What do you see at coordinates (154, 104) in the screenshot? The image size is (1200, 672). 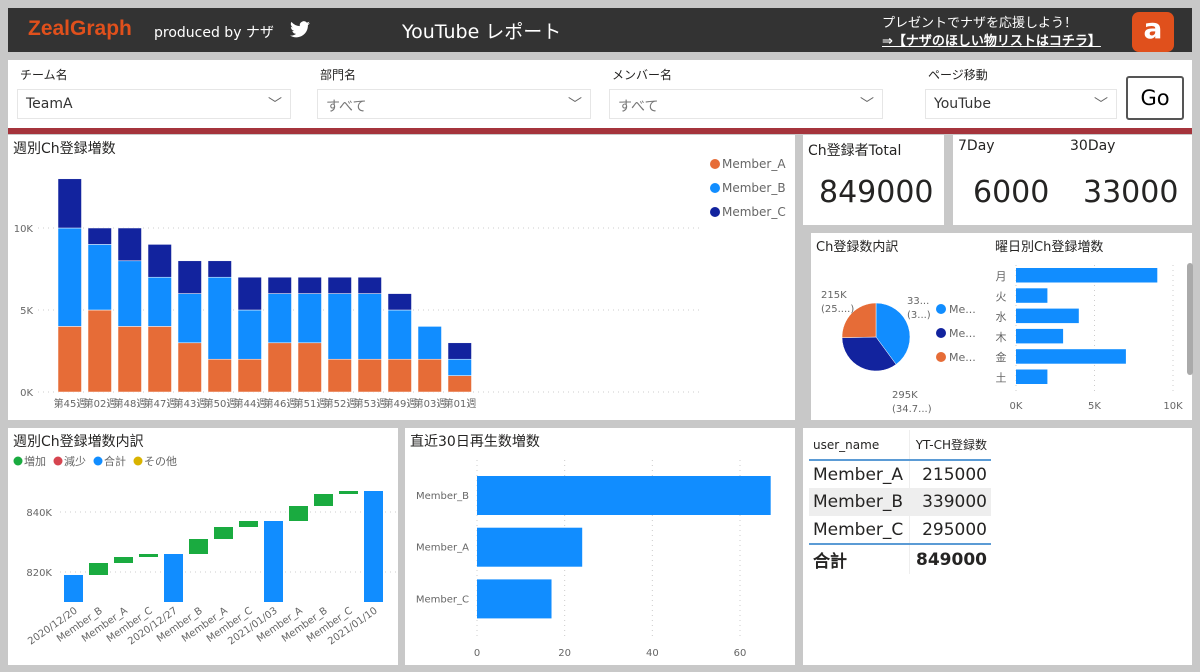 I see `team-select: TeamA ﹀` at bounding box center [154, 104].